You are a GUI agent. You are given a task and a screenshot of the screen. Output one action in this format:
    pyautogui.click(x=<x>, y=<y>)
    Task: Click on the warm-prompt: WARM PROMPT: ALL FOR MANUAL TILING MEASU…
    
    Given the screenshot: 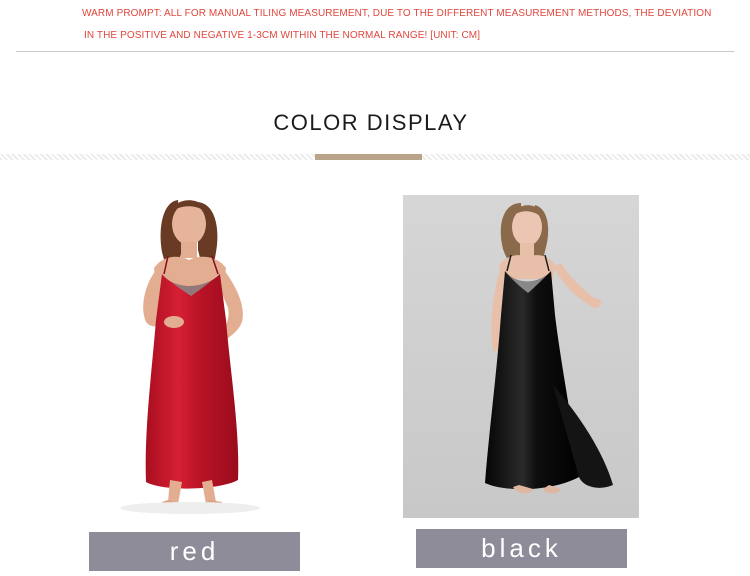 What is the action you would take?
    pyautogui.click(x=375, y=27)
    